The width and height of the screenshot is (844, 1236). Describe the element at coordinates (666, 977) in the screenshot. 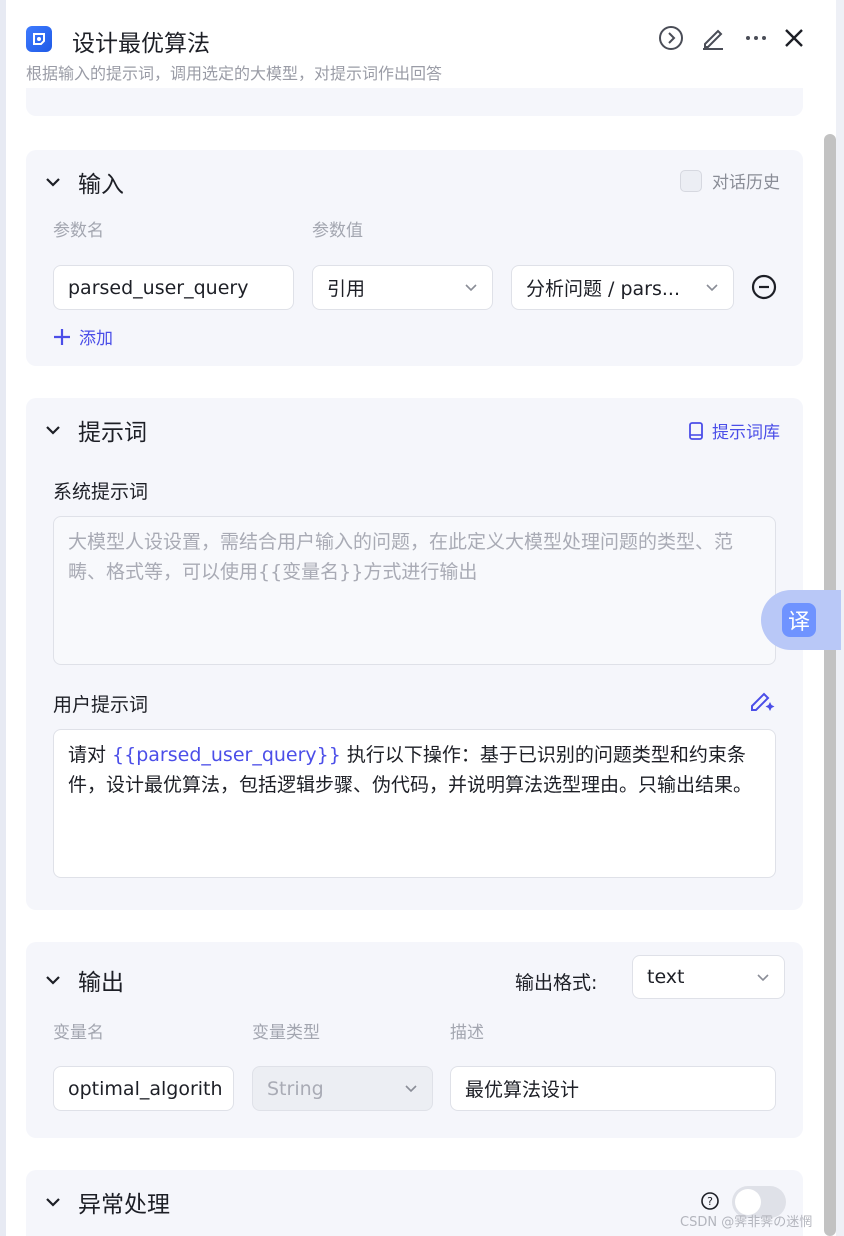

I see `output-format-value: text` at that location.